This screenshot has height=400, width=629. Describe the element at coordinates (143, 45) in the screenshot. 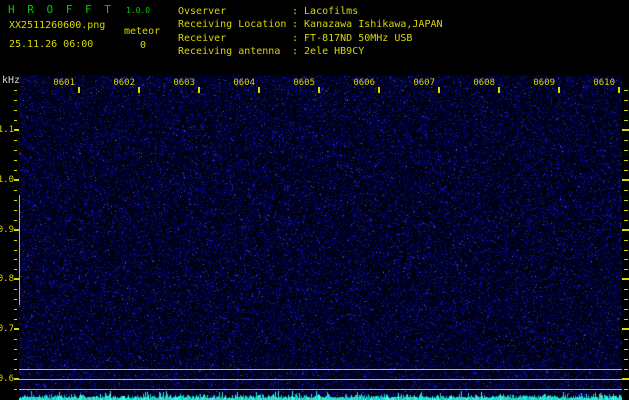

I see `meteor-count: 0` at that location.